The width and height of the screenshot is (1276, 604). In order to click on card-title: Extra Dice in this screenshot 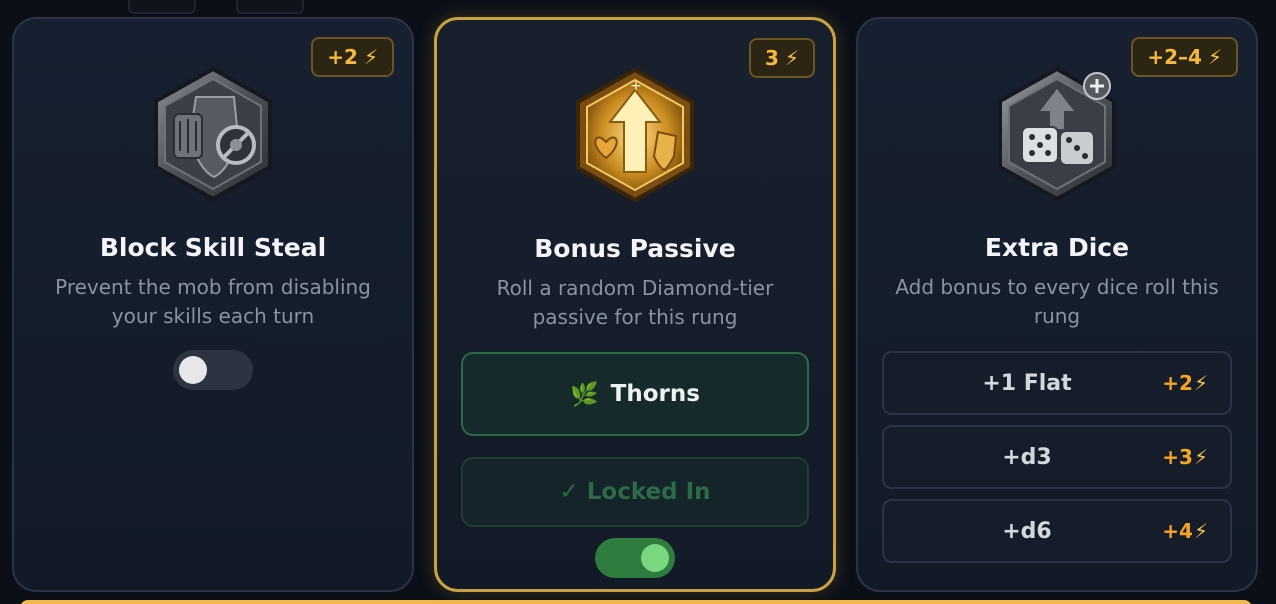, I will do `click(1057, 247)`.